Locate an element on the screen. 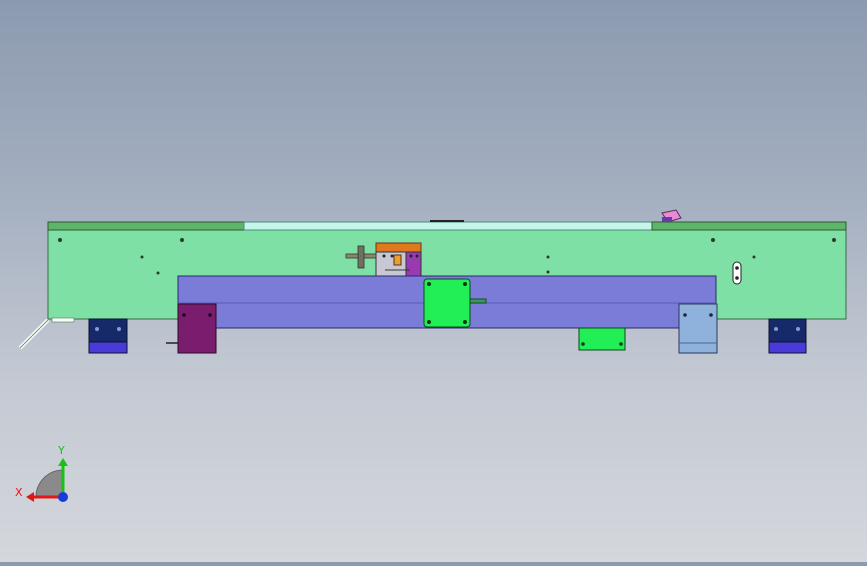 The image size is (867, 566). left-plate is located at coordinates (63, 320).